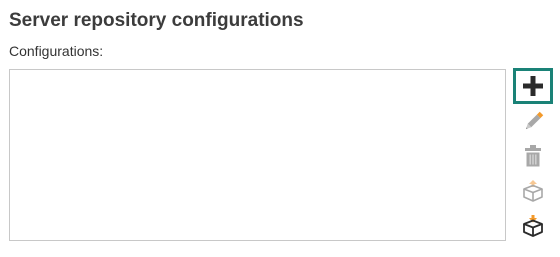  What do you see at coordinates (56, 51) in the screenshot?
I see `configurations-label: Configurations:` at bounding box center [56, 51].